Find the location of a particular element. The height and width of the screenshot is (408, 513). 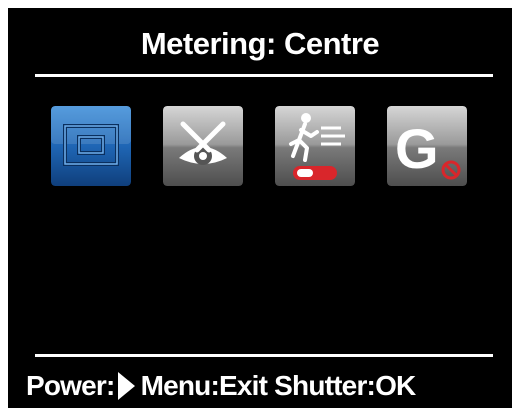

footer-divider is located at coordinates (264, 355).